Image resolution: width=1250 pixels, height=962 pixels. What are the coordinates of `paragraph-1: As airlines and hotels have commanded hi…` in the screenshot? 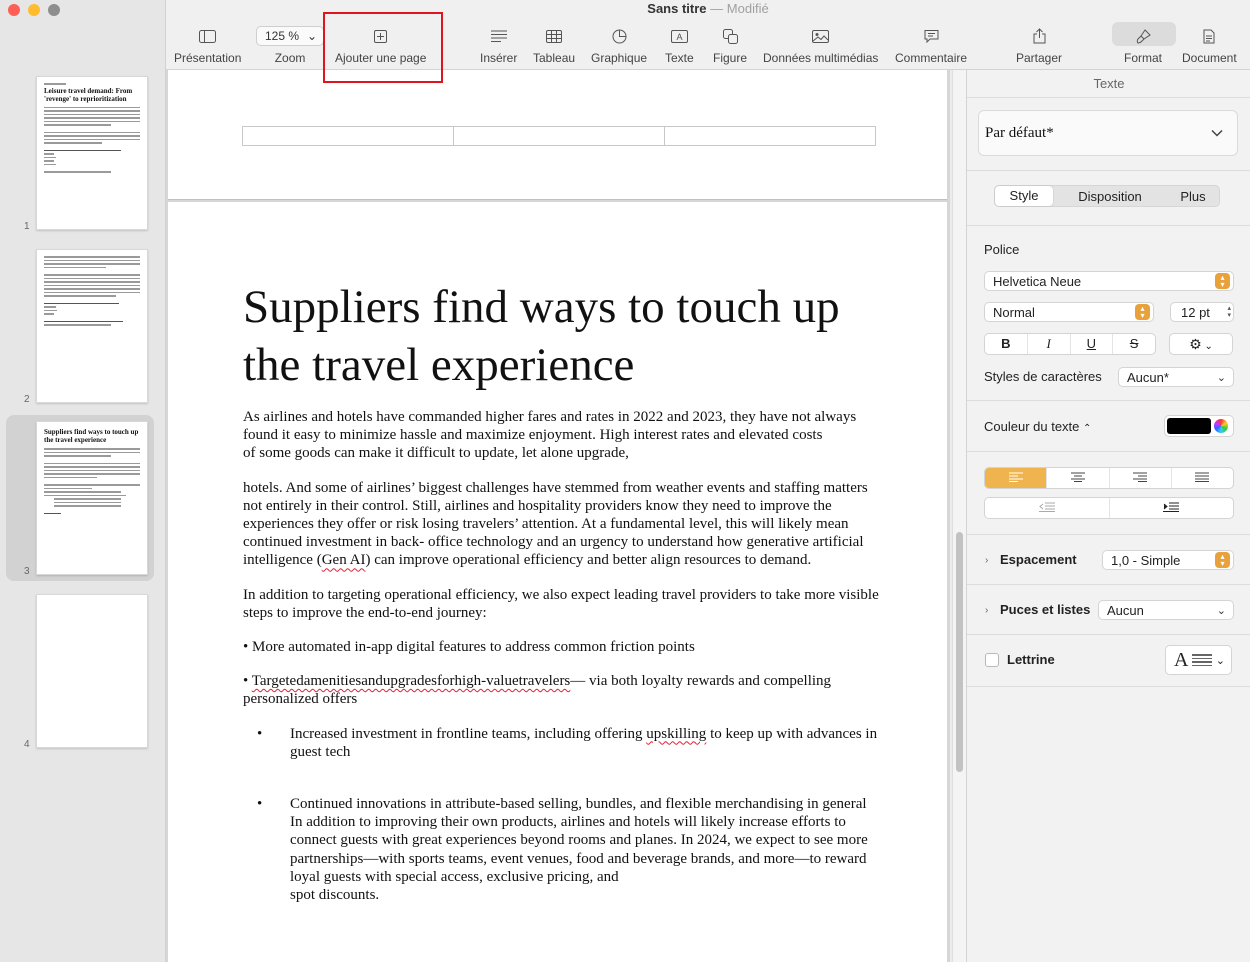 It's located at (563, 435).